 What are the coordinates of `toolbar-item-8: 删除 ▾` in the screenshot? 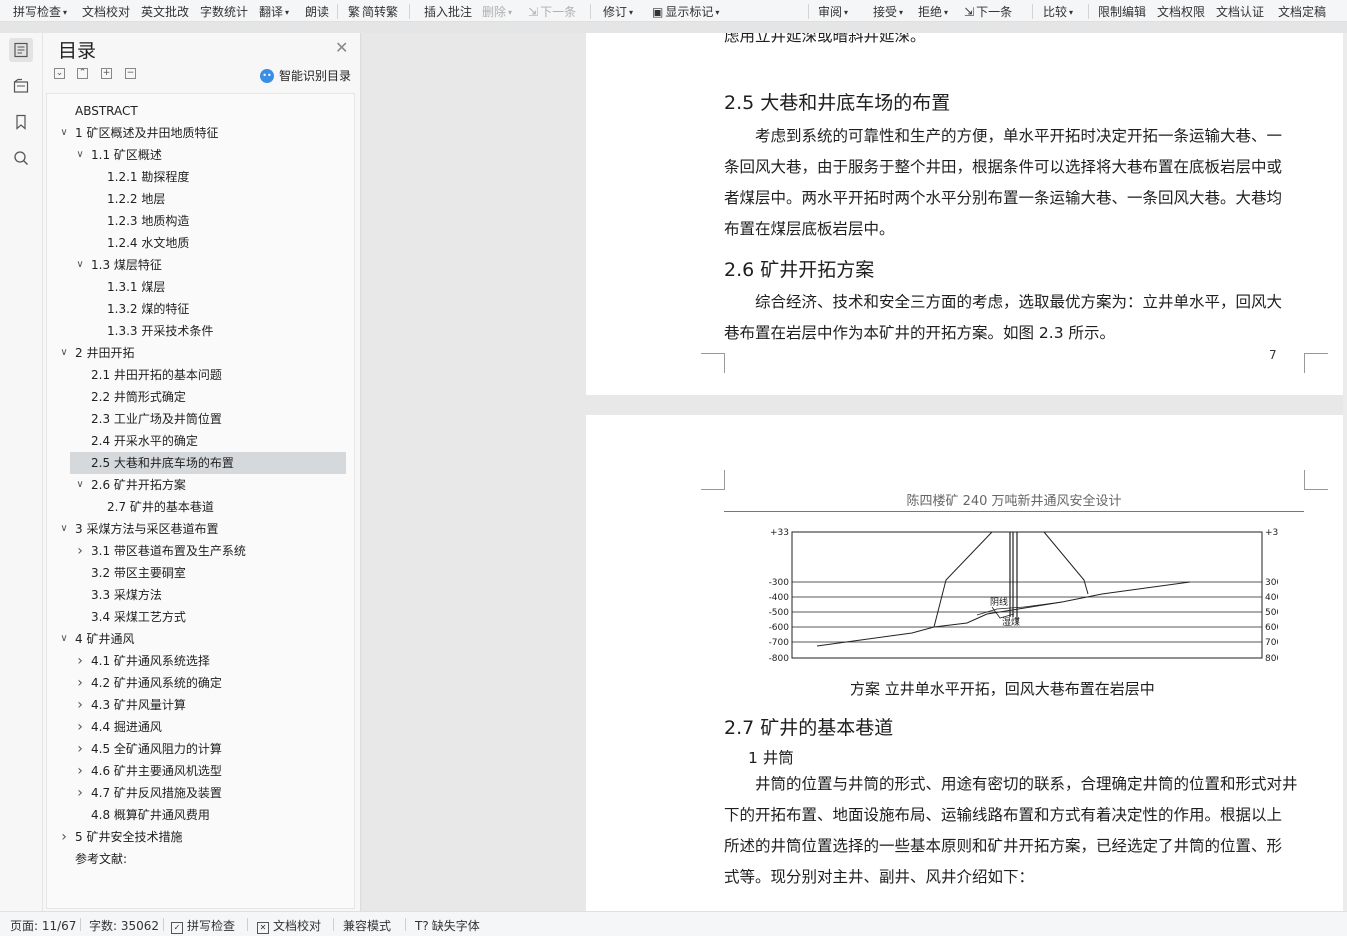 It's located at (497, 11).